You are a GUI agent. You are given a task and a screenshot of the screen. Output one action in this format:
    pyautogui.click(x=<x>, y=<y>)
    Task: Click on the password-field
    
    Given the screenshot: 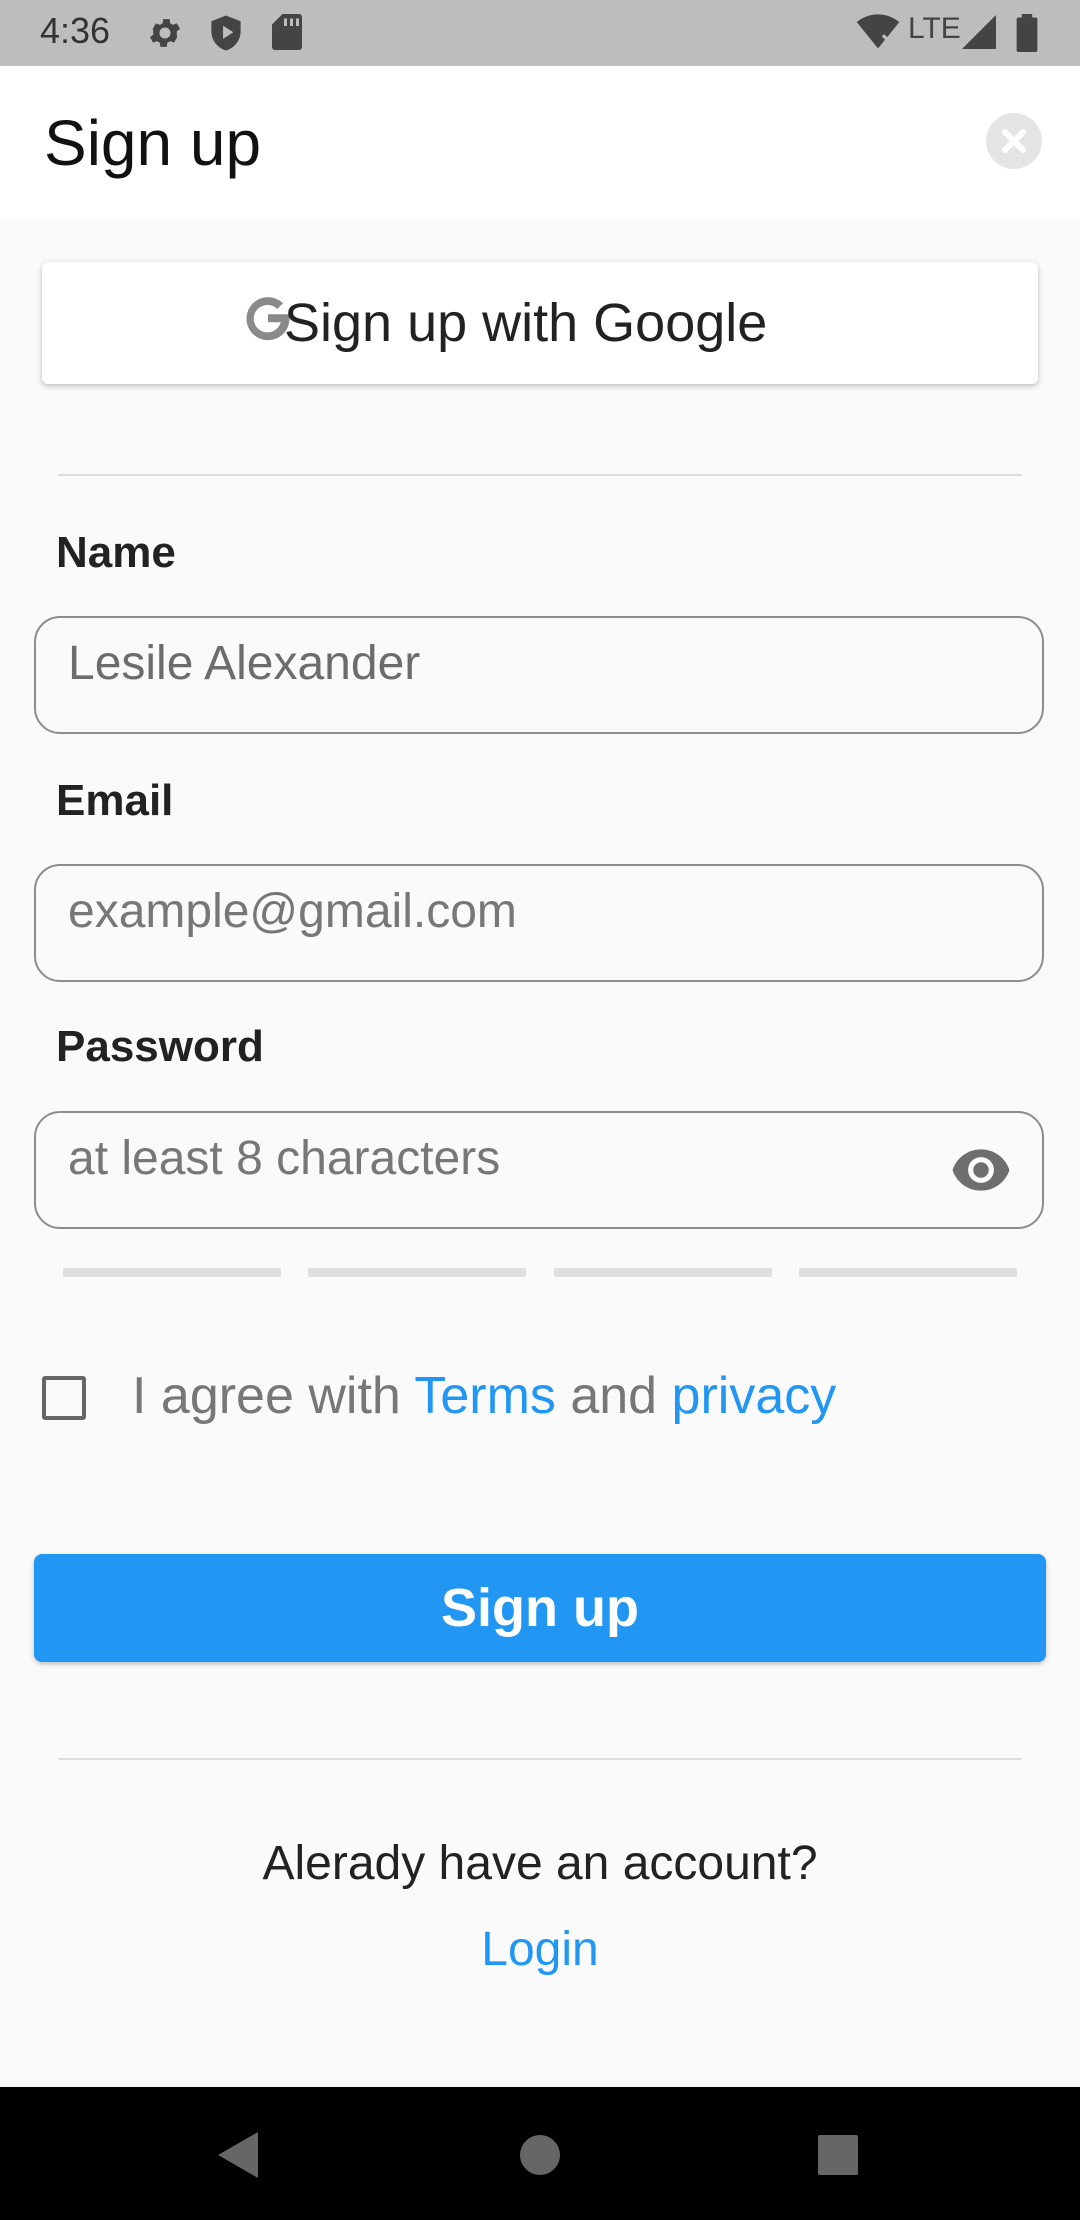 What is the action you would take?
    pyautogui.click(x=539, y=1170)
    